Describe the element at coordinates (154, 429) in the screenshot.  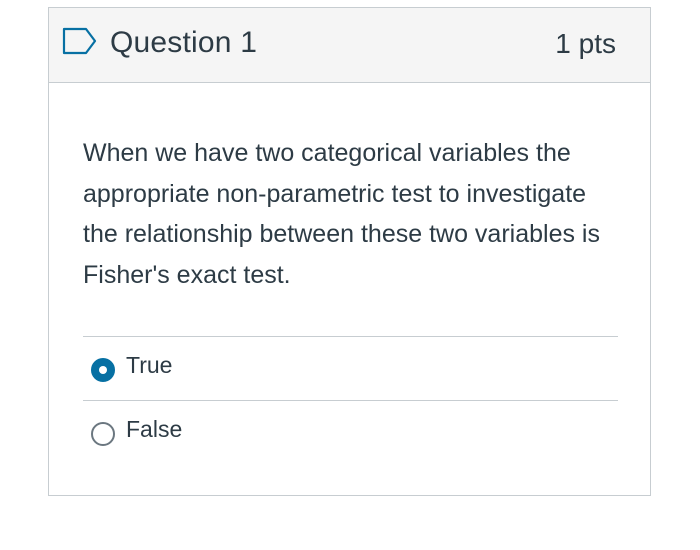
I see `answer-label: False` at that location.